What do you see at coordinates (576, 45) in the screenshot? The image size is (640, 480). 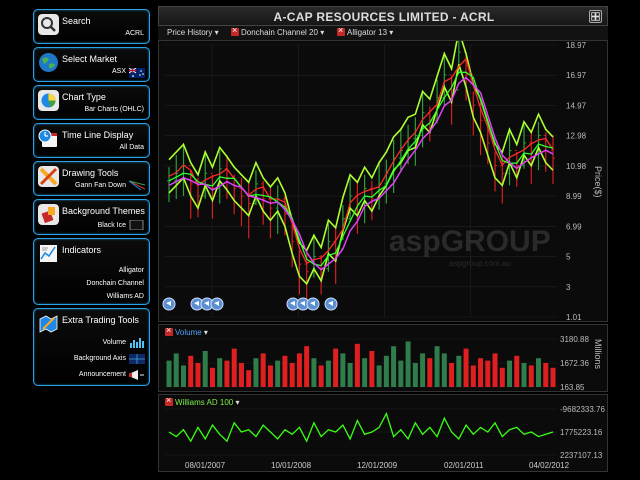 I see `price-tick-label: 18.97` at bounding box center [576, 45].